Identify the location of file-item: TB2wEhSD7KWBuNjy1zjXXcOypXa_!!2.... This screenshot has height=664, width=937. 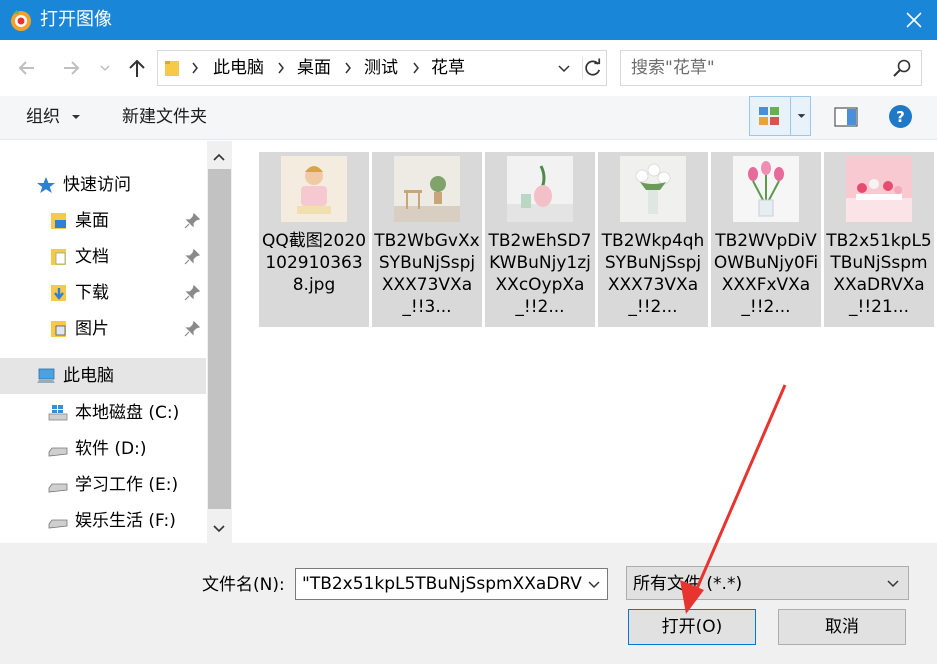
(540, 239).